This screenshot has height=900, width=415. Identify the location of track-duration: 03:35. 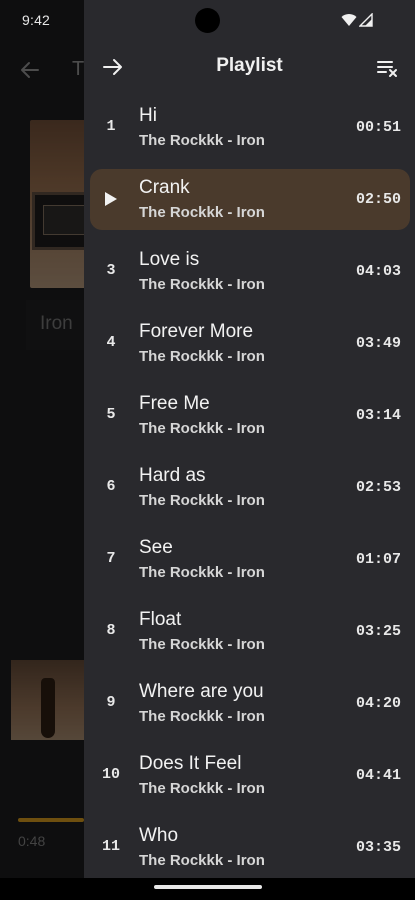
(378, 847).